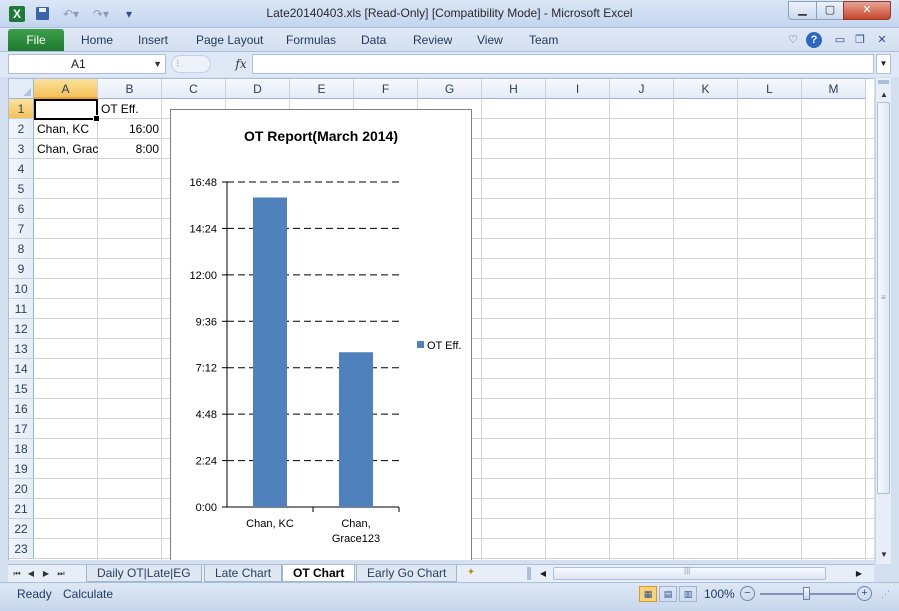  What do you see at coordinates (543, 40) in the screenshot?
I see `tab-team: Team` at bounding box center [543, 40].